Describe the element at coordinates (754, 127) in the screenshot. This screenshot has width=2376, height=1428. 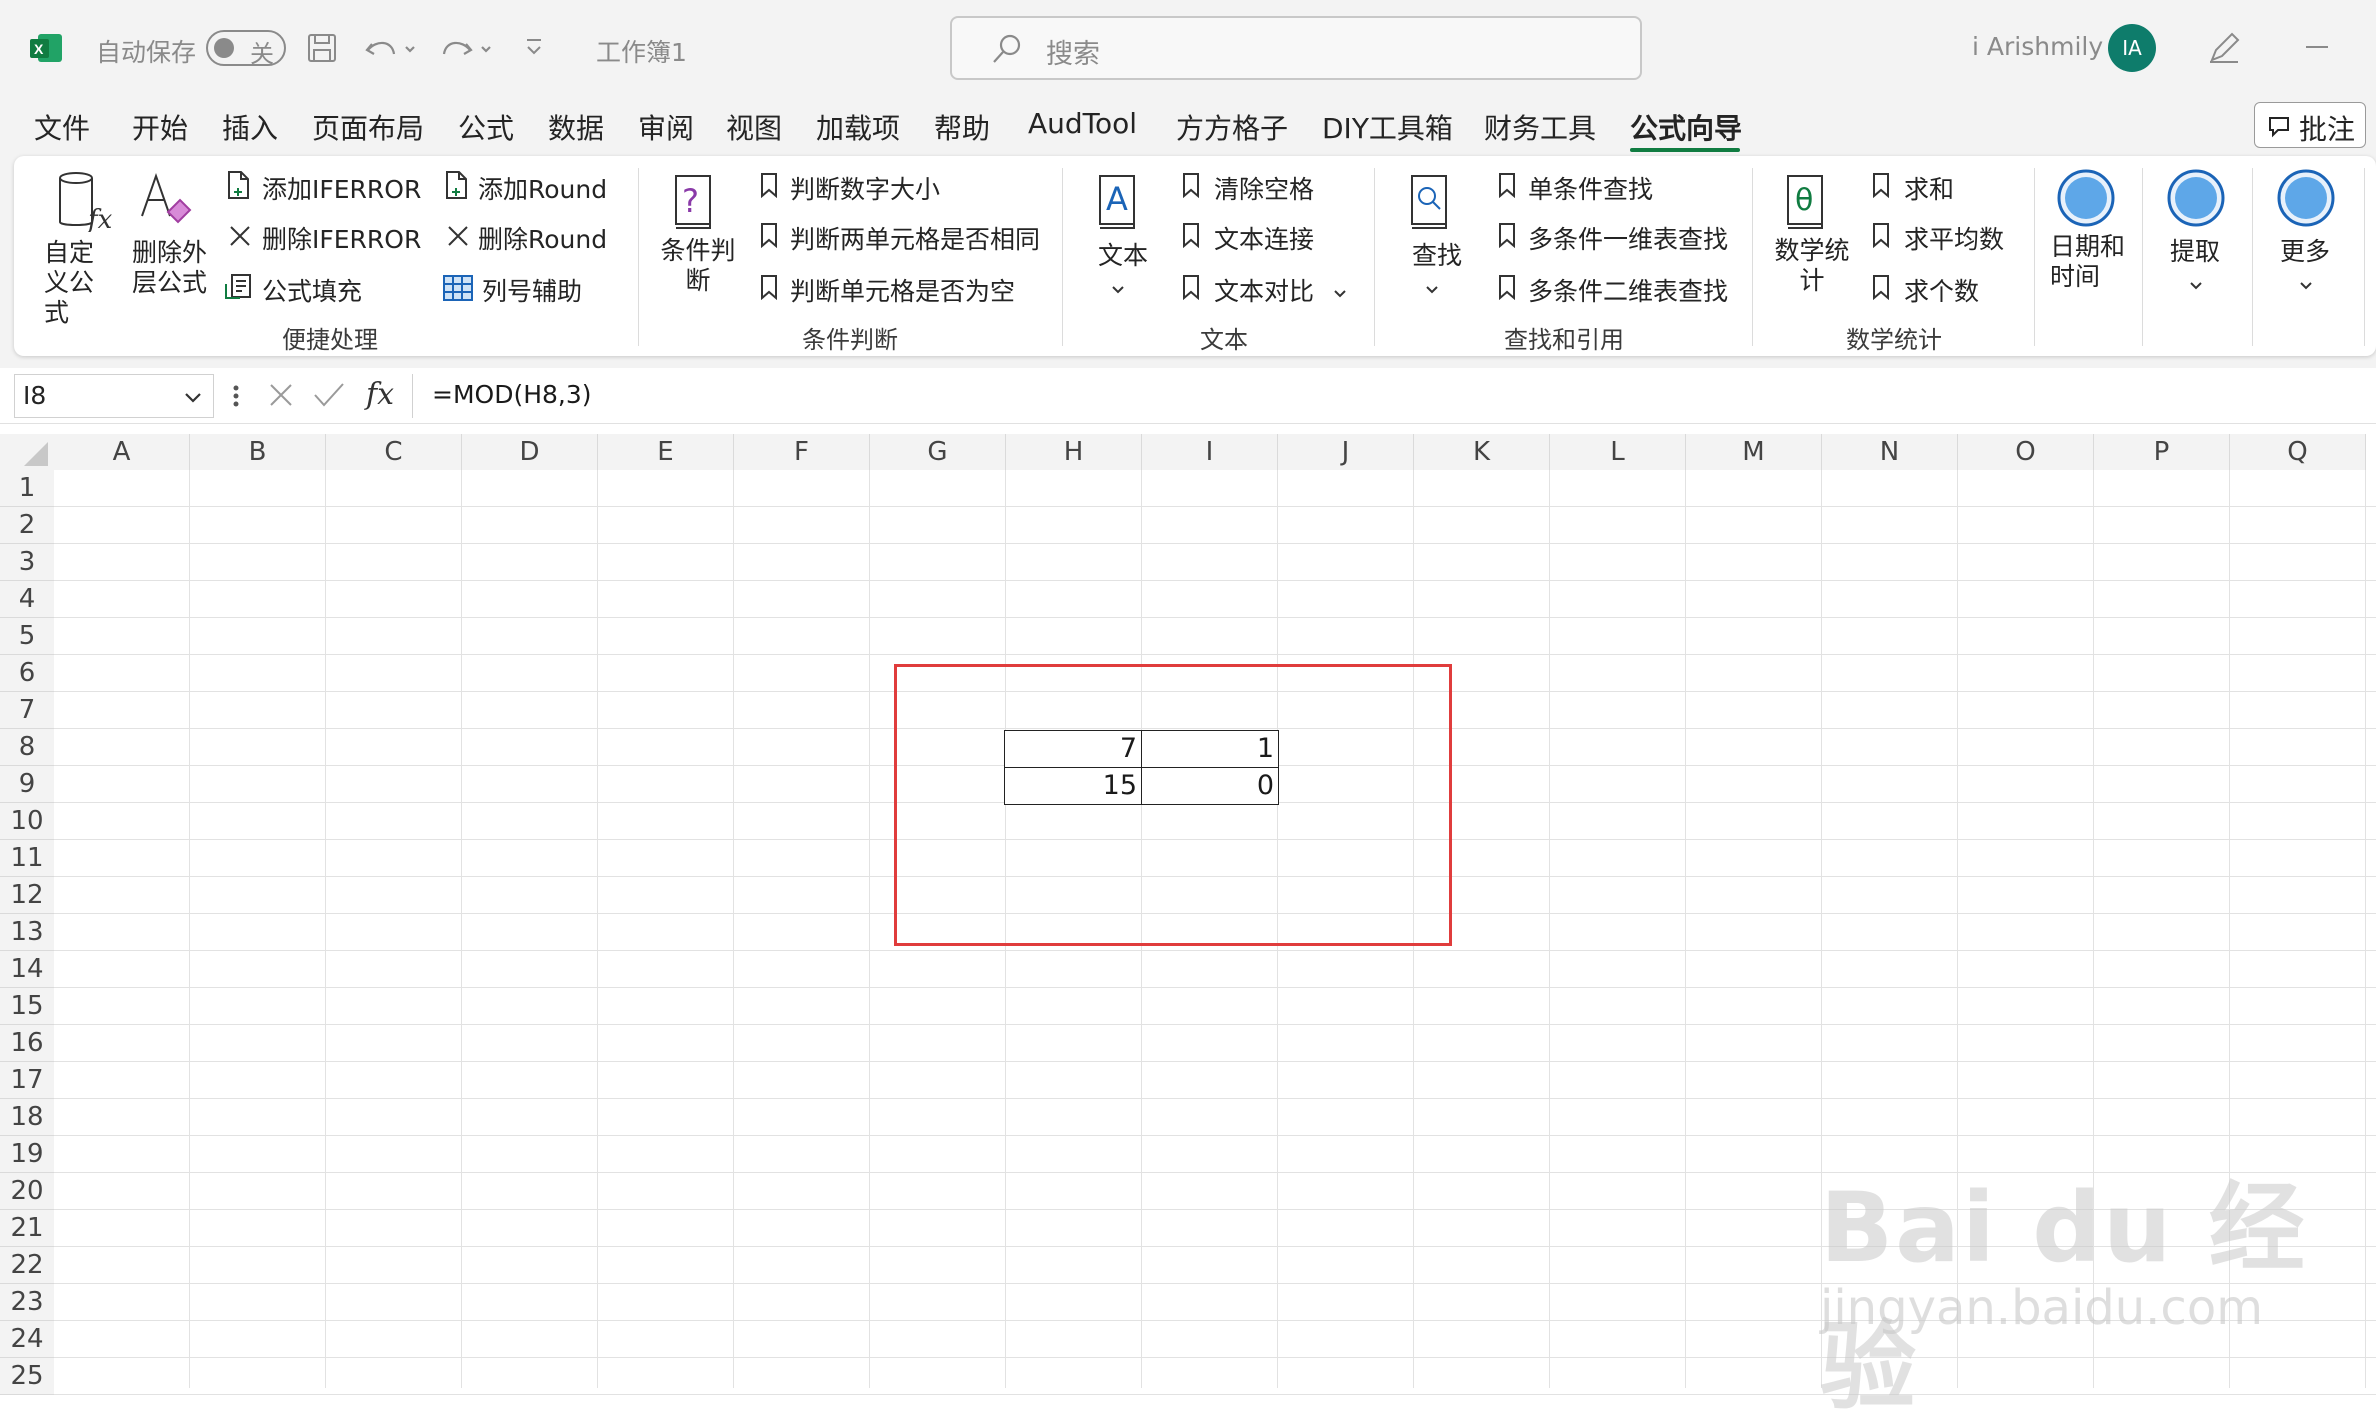
I see `tab-view: 视图` at that location.